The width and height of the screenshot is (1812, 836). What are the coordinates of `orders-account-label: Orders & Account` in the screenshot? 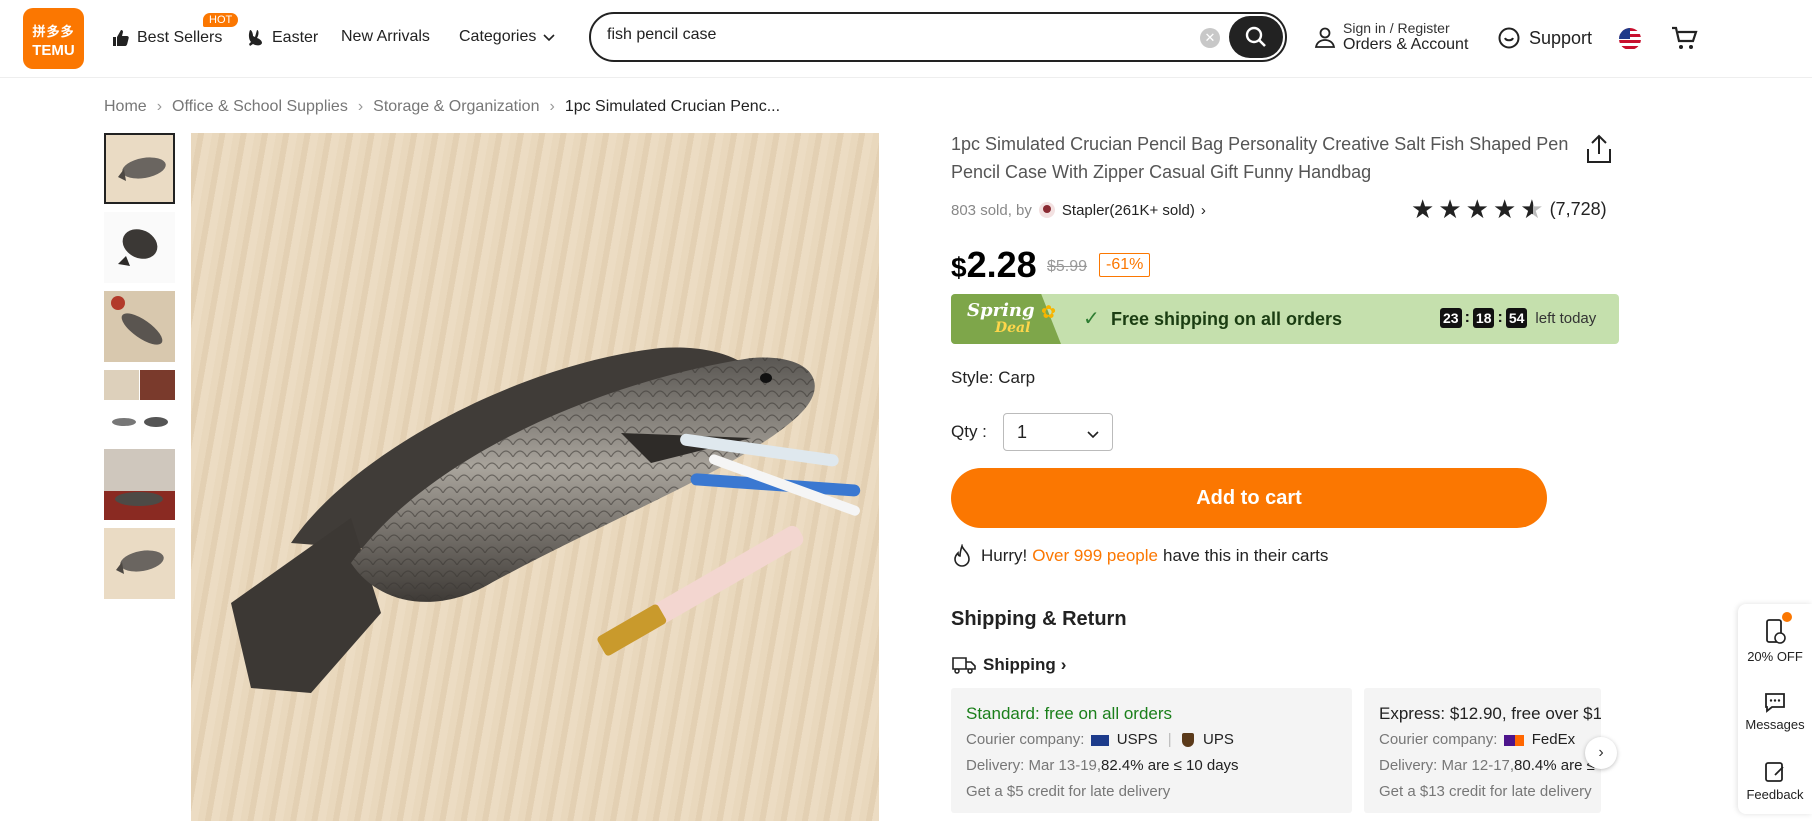 It's located at (1406, 44).